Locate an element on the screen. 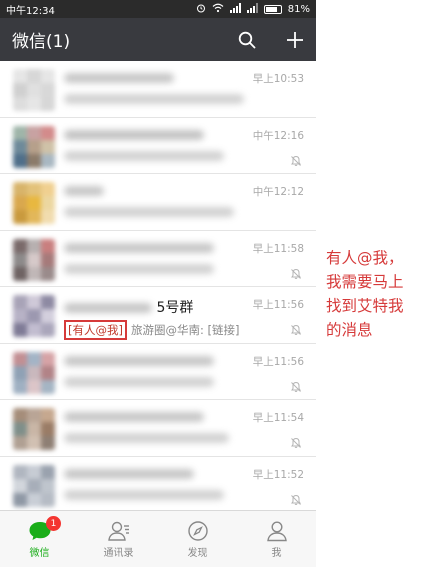  tab-contacts: 通讯录 is located at coordinates (118, 539).